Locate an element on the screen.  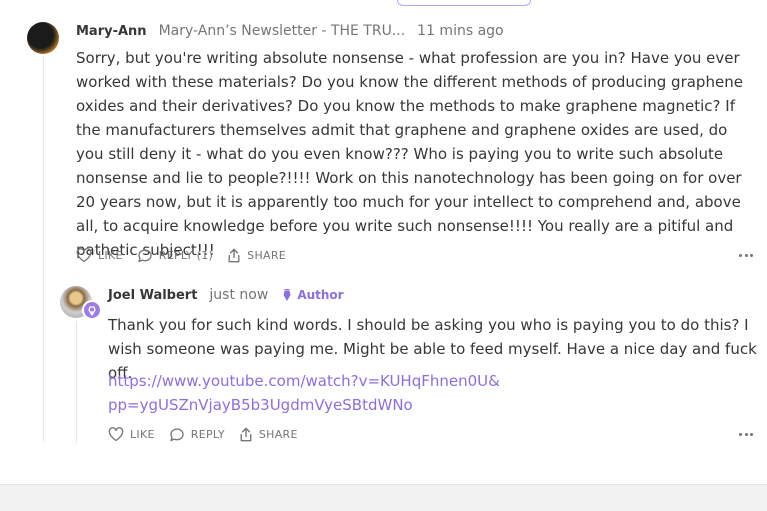
reply-actions: LIKE REPLY SHARE is located at coordinates (210, 434).